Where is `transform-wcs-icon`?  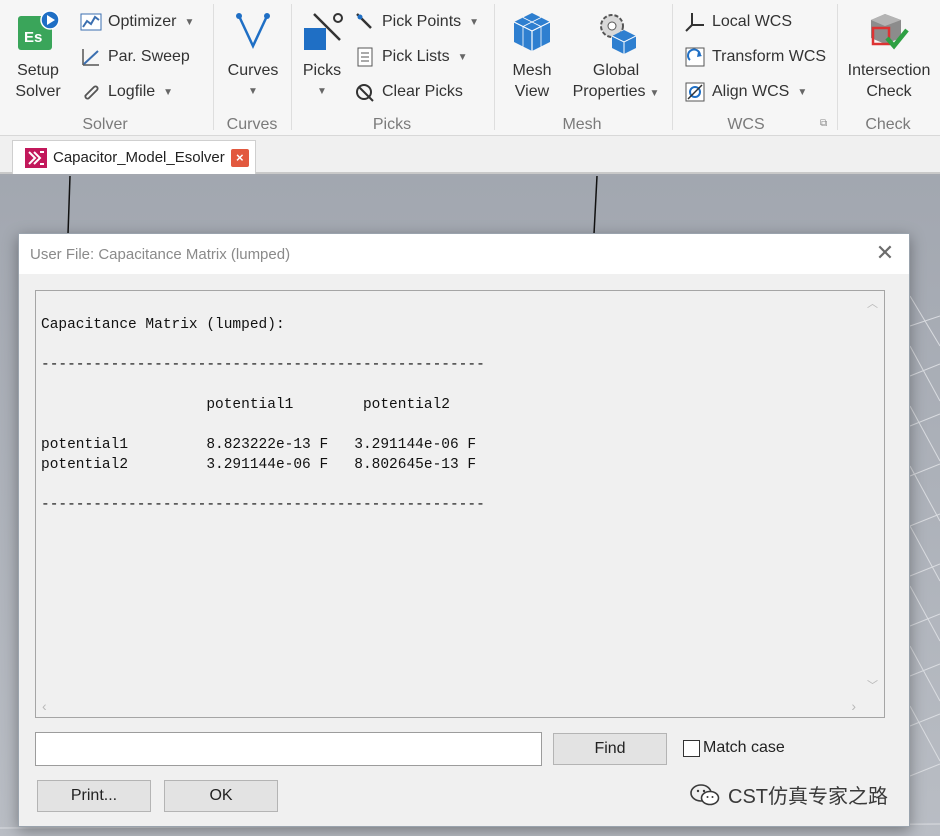
transform-wcs-icon is located at coordinates (695, 57).